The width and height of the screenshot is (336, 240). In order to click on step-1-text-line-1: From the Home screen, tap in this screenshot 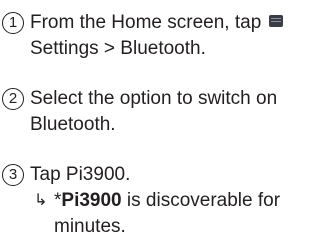, I will do `click(157, 23)`.